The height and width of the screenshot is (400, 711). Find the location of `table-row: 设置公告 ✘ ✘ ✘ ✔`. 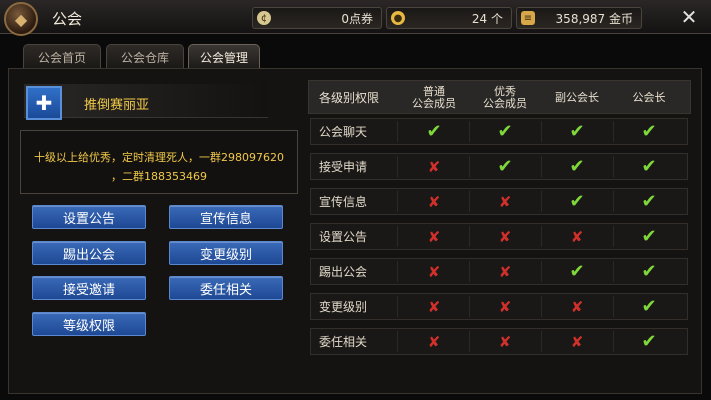

table-row: 设置公告 ✘ ✘ ✘ ✔ is located at coordinates (499, 236).